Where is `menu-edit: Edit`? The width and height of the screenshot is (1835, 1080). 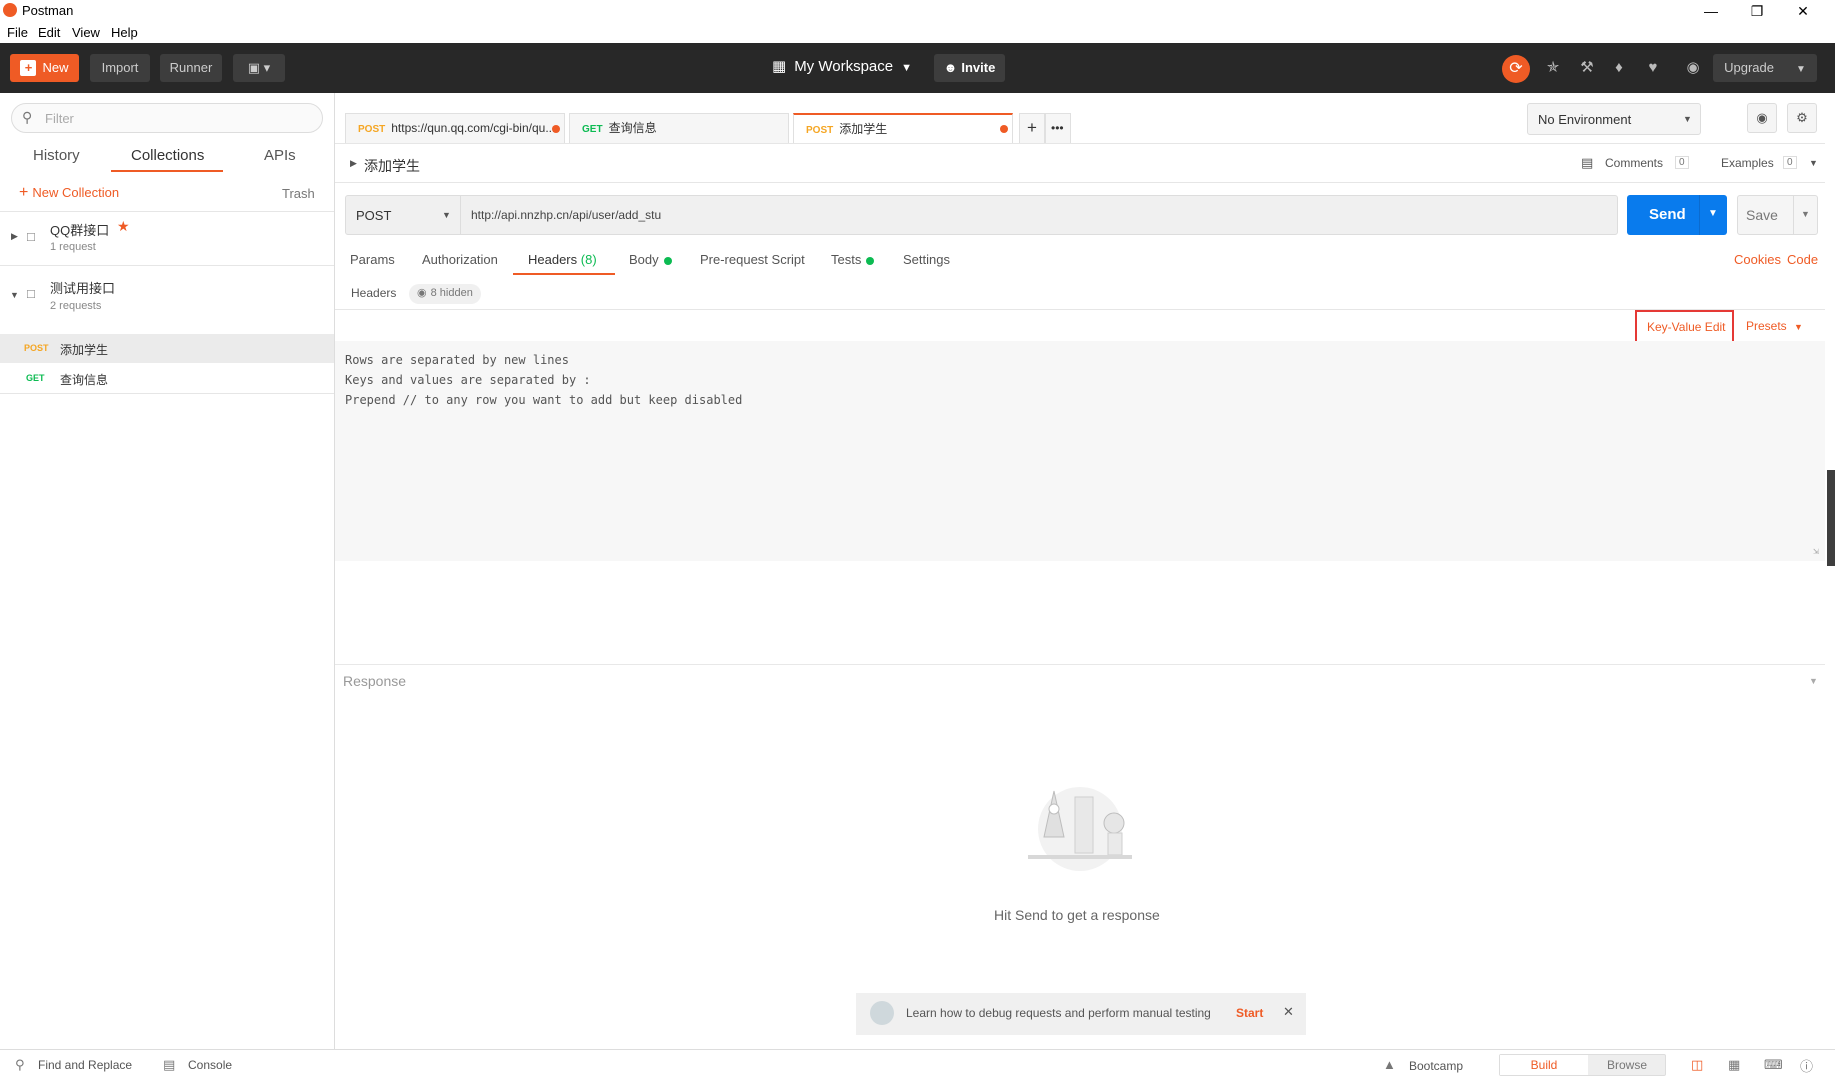 menu-edit: Edit is located at coordinates (49, 32).